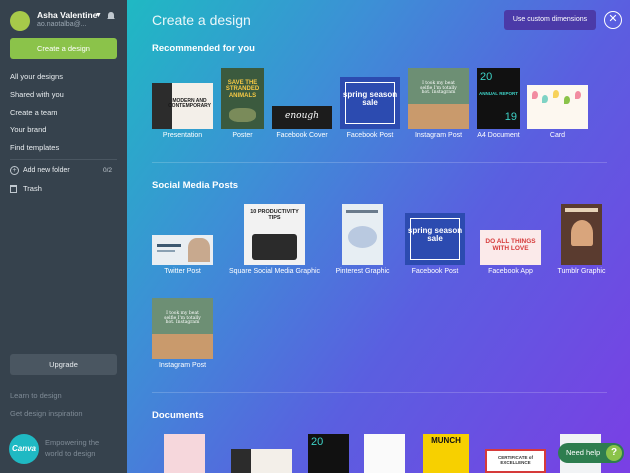  I want to click on template-label: A4 Document, so click(498, 135).